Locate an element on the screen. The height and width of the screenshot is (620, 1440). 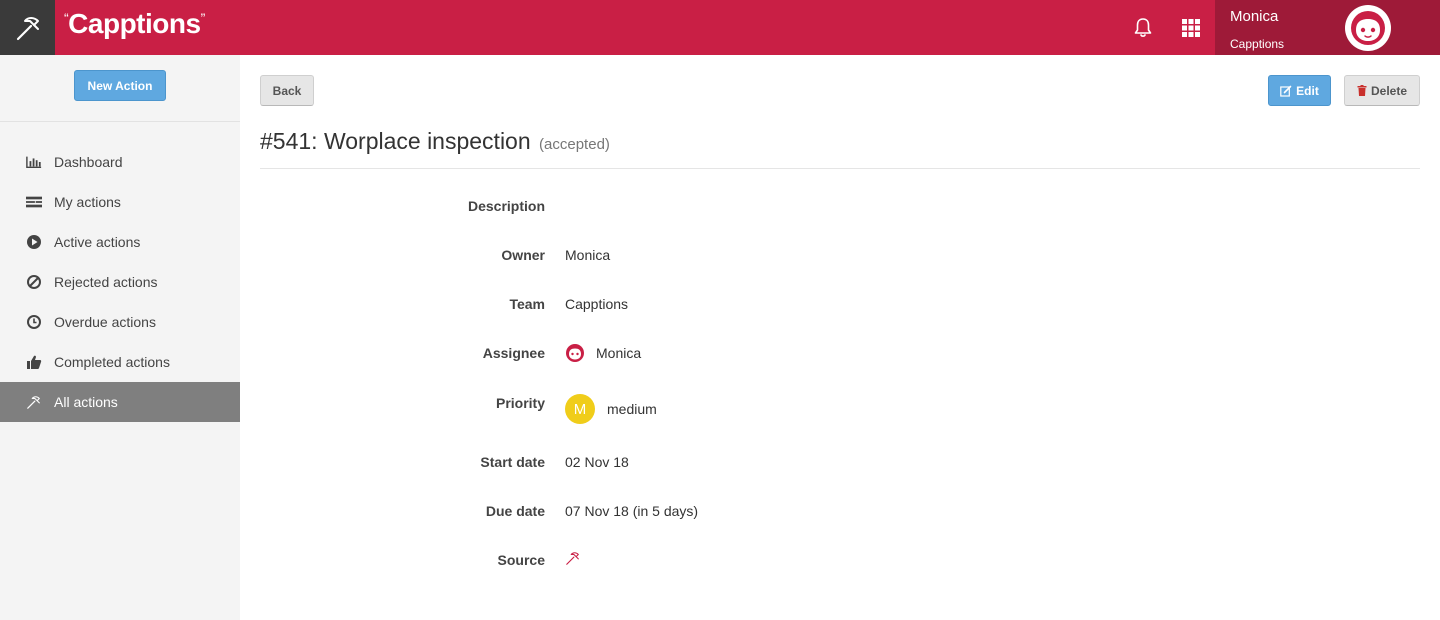
grid-icon is located at coordinates (1191, 28).